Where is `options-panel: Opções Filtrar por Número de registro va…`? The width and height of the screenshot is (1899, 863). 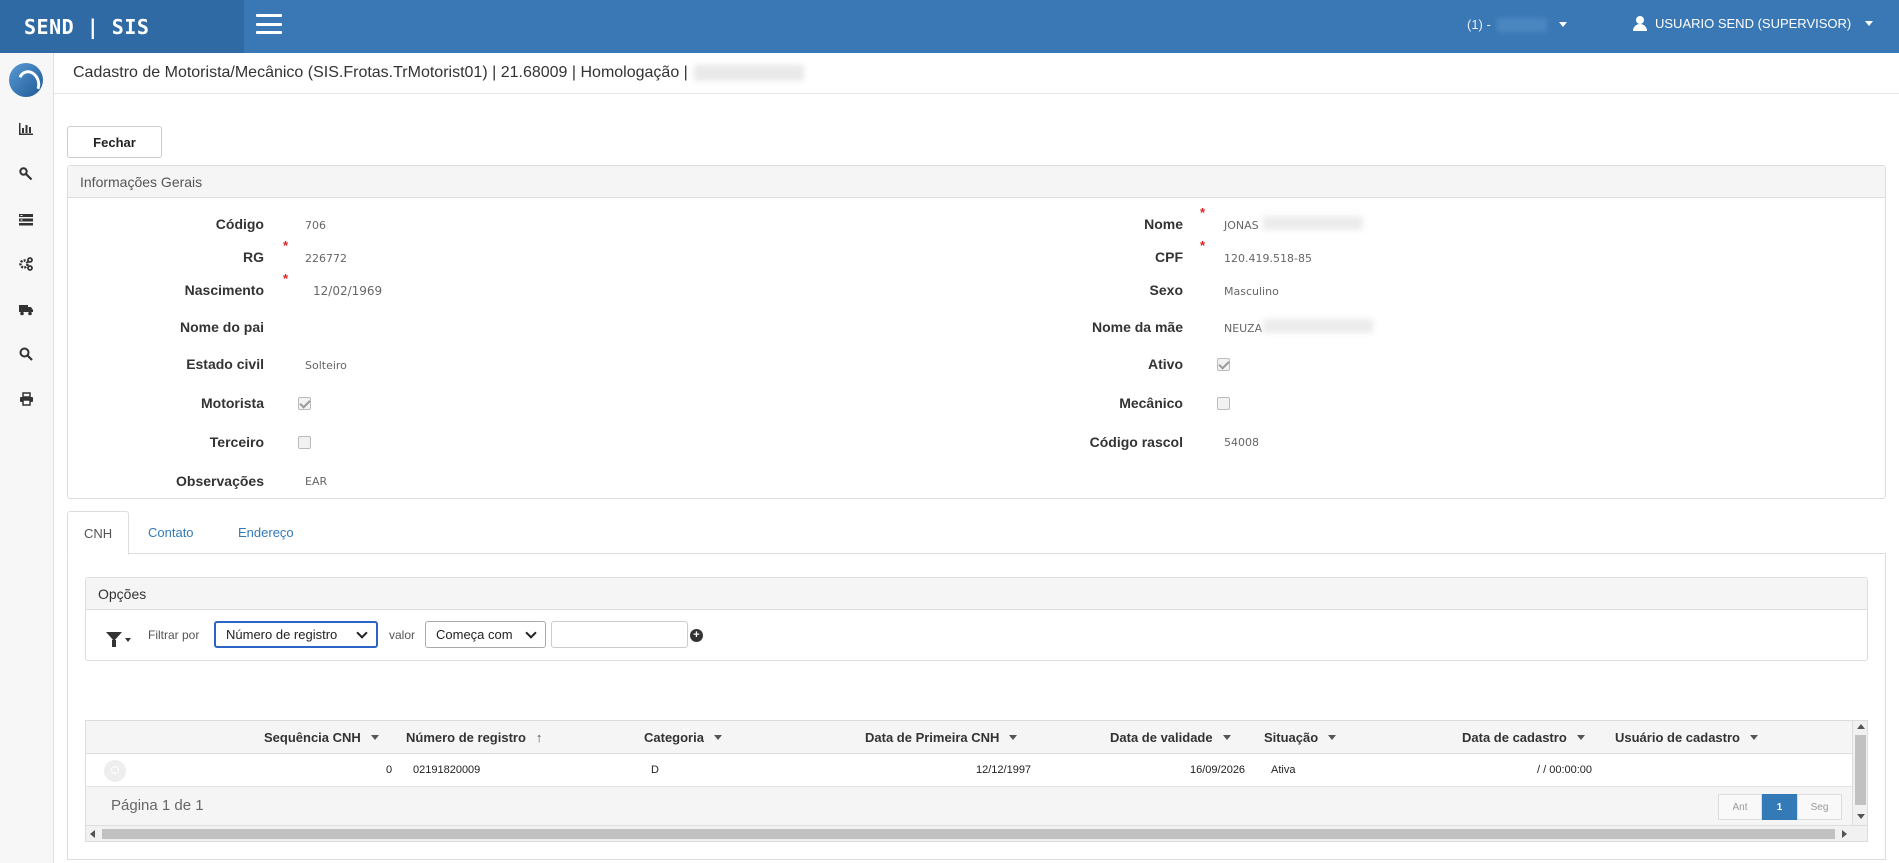 options-panel: Opções Filtrar por Número de registro va… is located at coordinates (976, 619).